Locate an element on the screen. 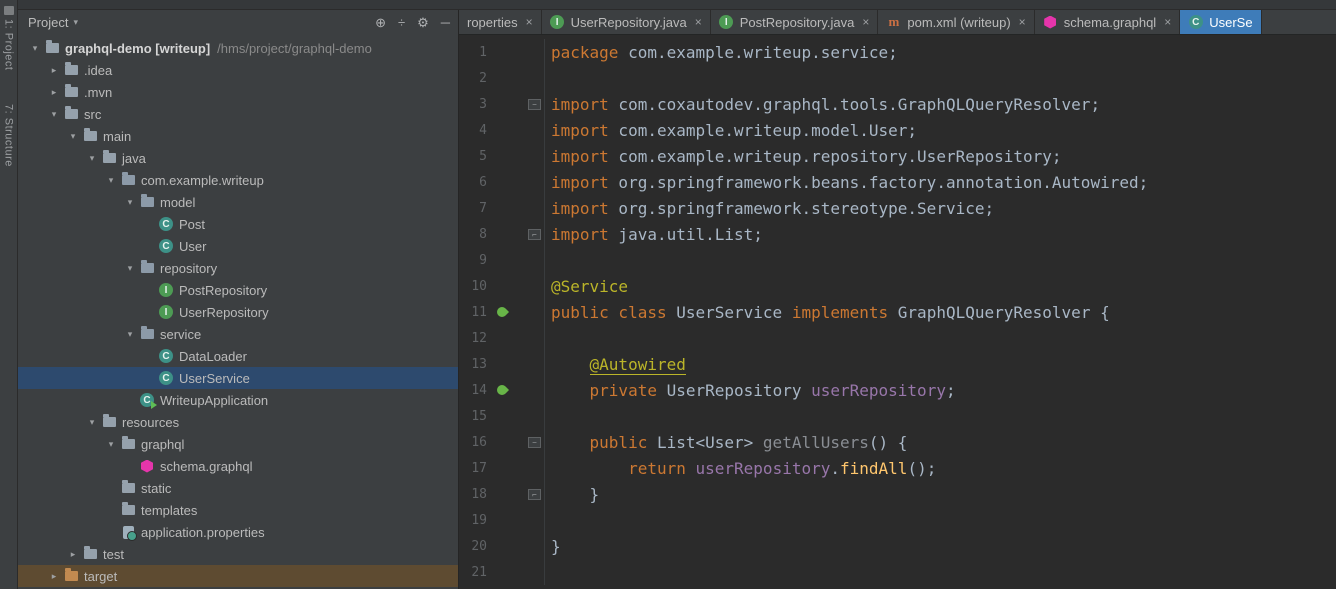 The image size is (1336, 589). code-line-18: 18 ⌐ } is located at coordinates (897, 494).